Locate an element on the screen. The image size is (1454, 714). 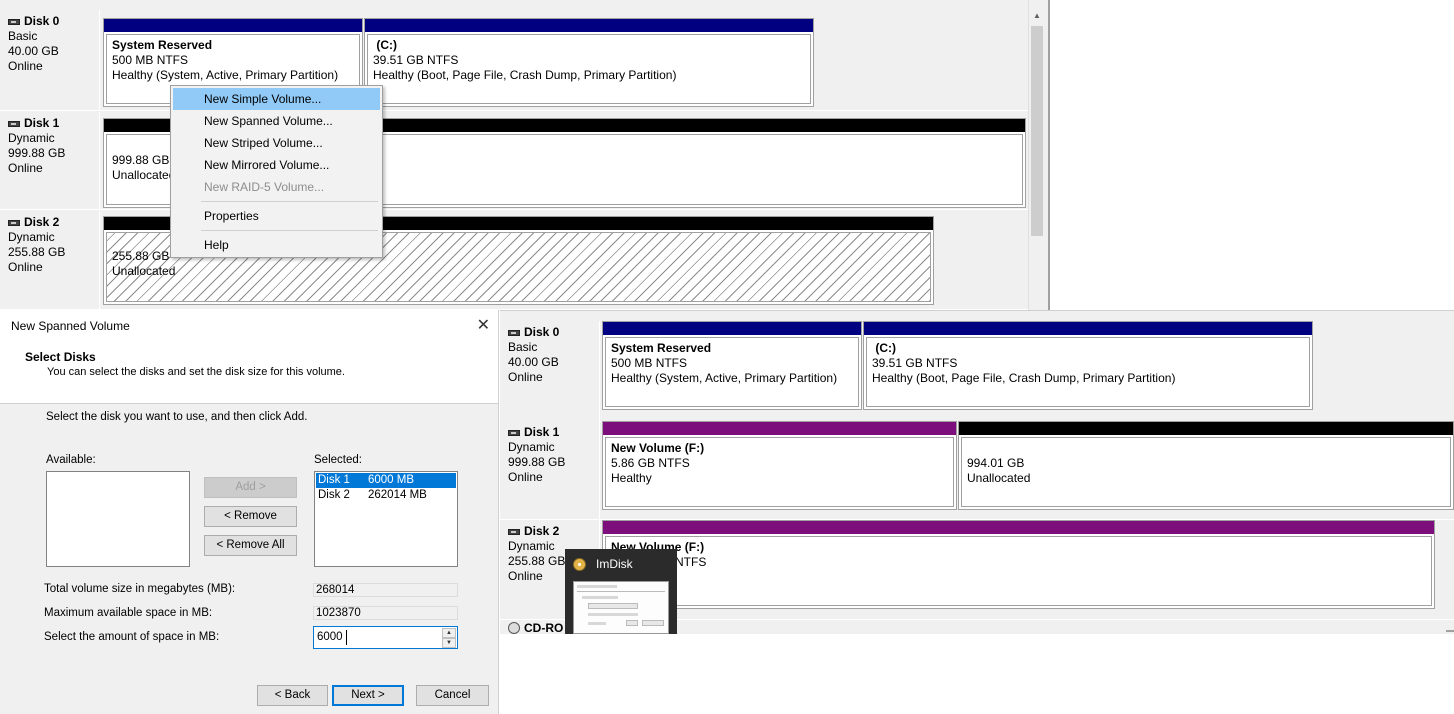
list-item: Disk 2 262014 MB is located at coordinates (386, 495).